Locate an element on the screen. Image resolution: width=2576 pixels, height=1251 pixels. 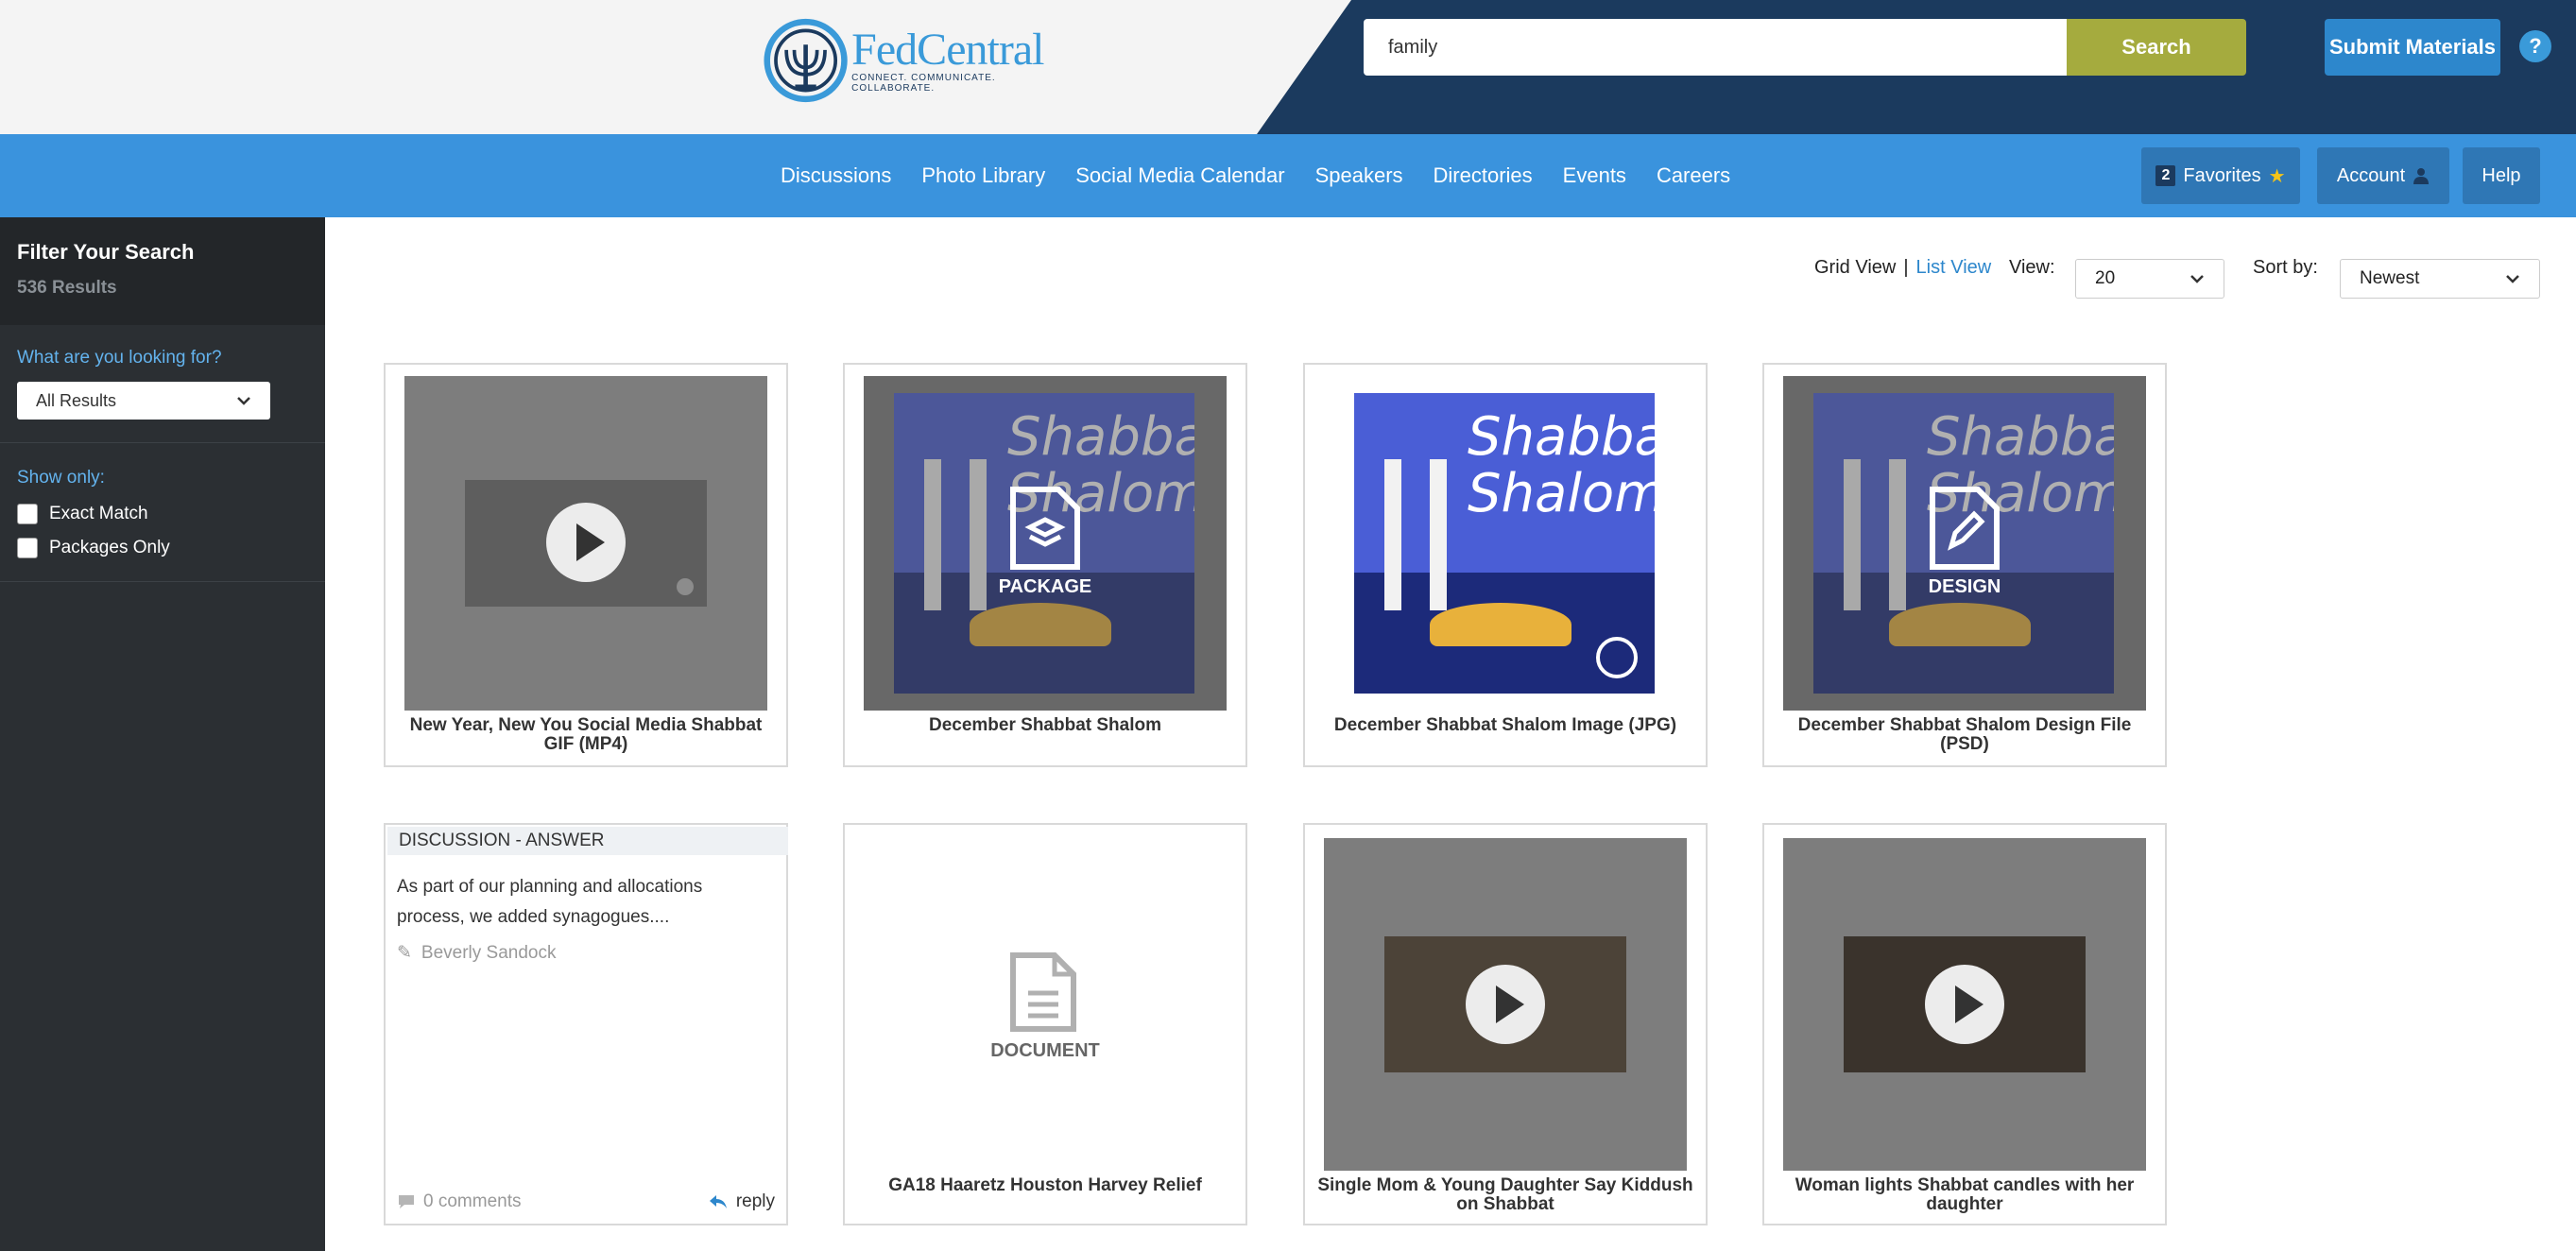
looking-for-label: What are you looking for? is located at coordinates (119, 358).